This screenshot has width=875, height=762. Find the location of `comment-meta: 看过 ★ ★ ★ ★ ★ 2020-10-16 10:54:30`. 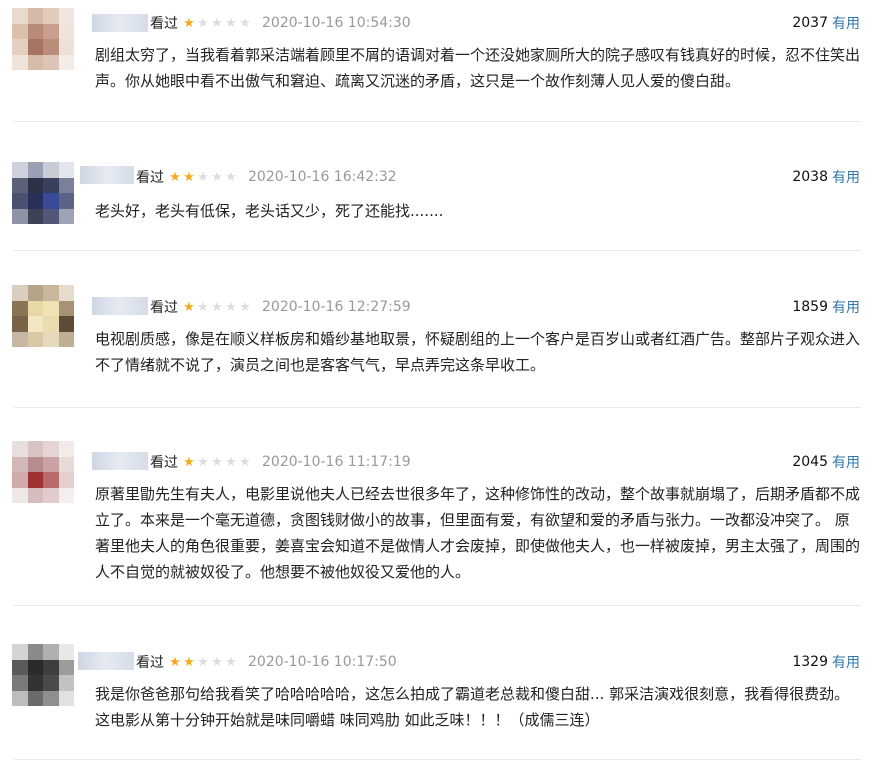

comment-meta: 看过 ★ ★ ★ ★ ★ 2020-10-16 10:54:30 is located at coordinates (280, 23).